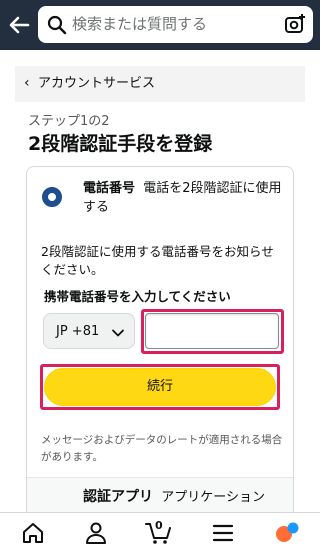  Describe the element at coordinates (78, 331) in the screenshot. I see `country-code-value: JP +81` at that location.